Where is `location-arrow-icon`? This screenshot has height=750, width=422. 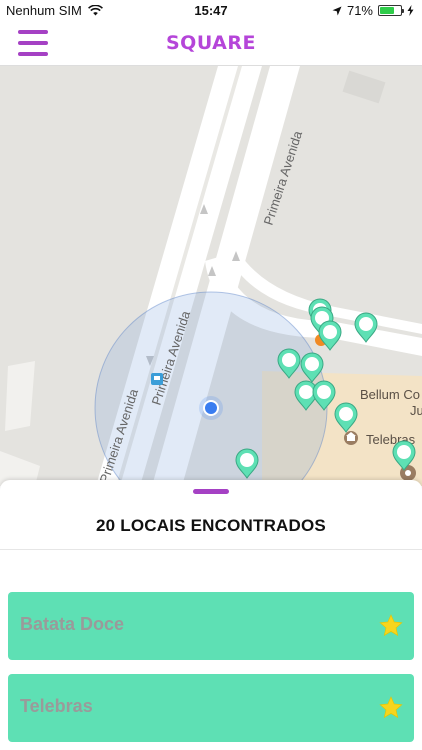 location-arrow-icon is located at coordinates (337, 10).